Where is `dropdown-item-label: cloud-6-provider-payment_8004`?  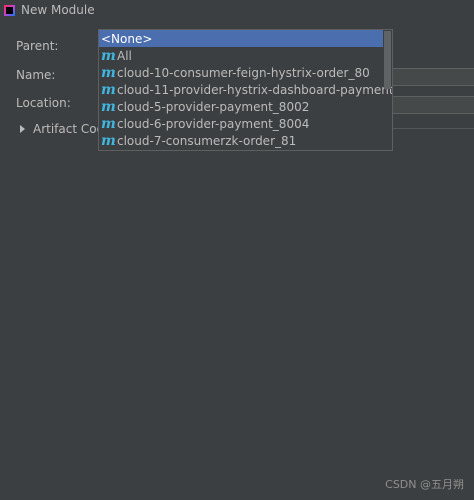 dropdown-item-label: cloud-6-provider-payment_8004 is located at coordinates (213, 123).